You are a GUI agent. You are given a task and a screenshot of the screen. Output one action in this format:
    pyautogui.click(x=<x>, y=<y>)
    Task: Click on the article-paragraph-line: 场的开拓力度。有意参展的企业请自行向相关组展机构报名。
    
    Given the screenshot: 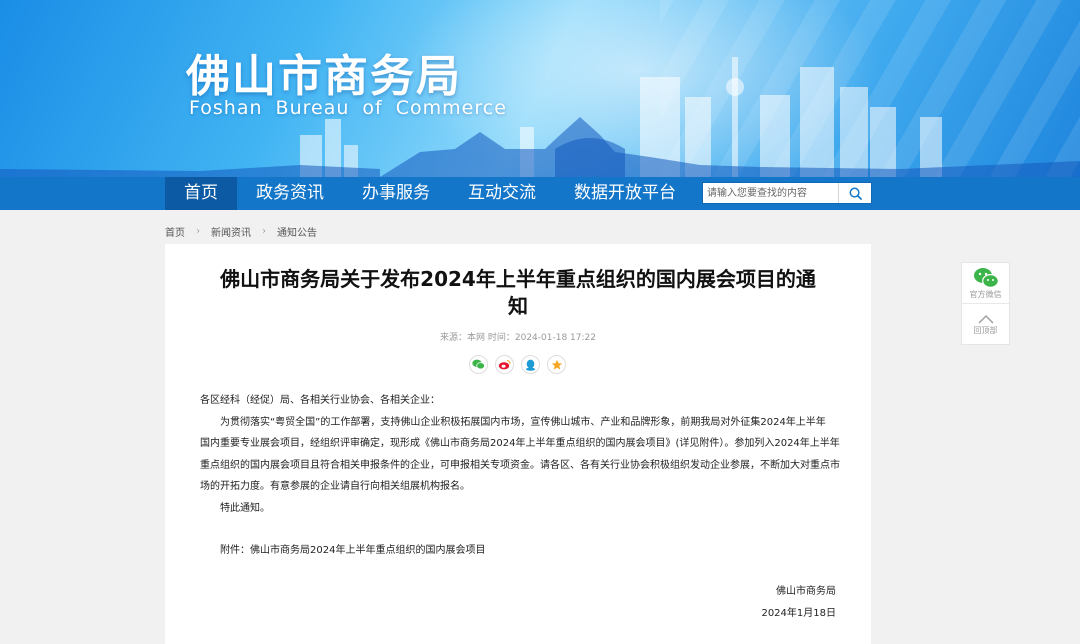 What is the action you would take?
    pyautogui.click(x=335, y=486)
    